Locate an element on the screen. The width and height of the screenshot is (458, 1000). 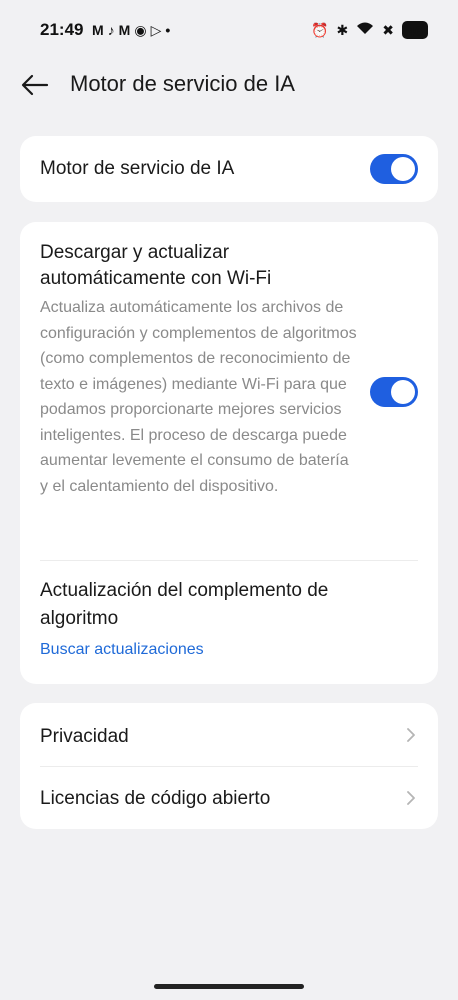
privacy-label: Privacidad is located at coordinates (84, 736).